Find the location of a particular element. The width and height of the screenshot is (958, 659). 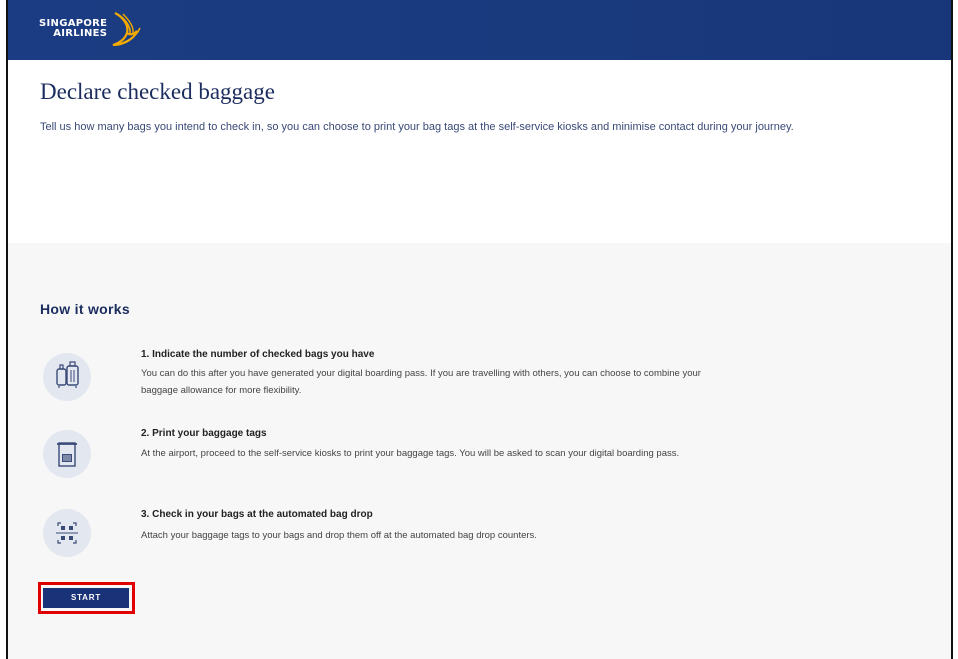

luggage-icon is located at coordinates (67, 377).